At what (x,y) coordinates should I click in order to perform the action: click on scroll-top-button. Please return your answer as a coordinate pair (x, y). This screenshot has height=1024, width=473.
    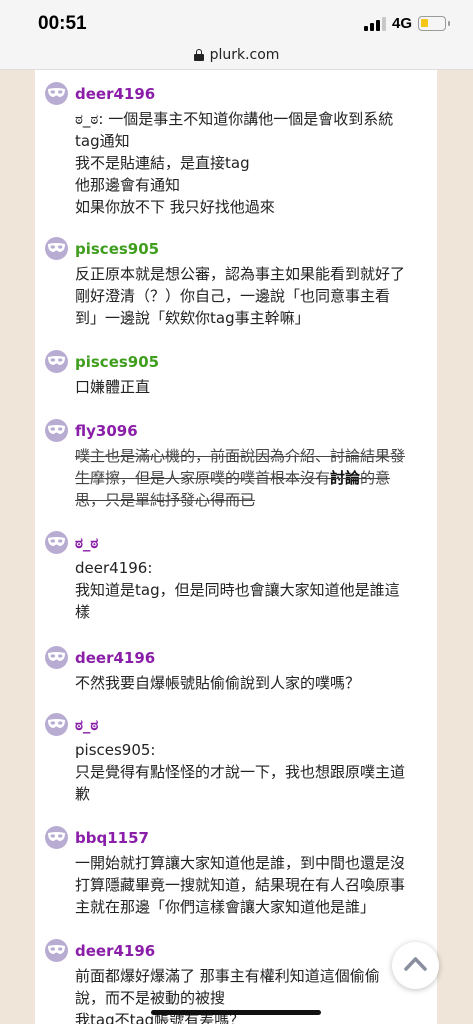
    Looking at the image, I should click on (415, 965).